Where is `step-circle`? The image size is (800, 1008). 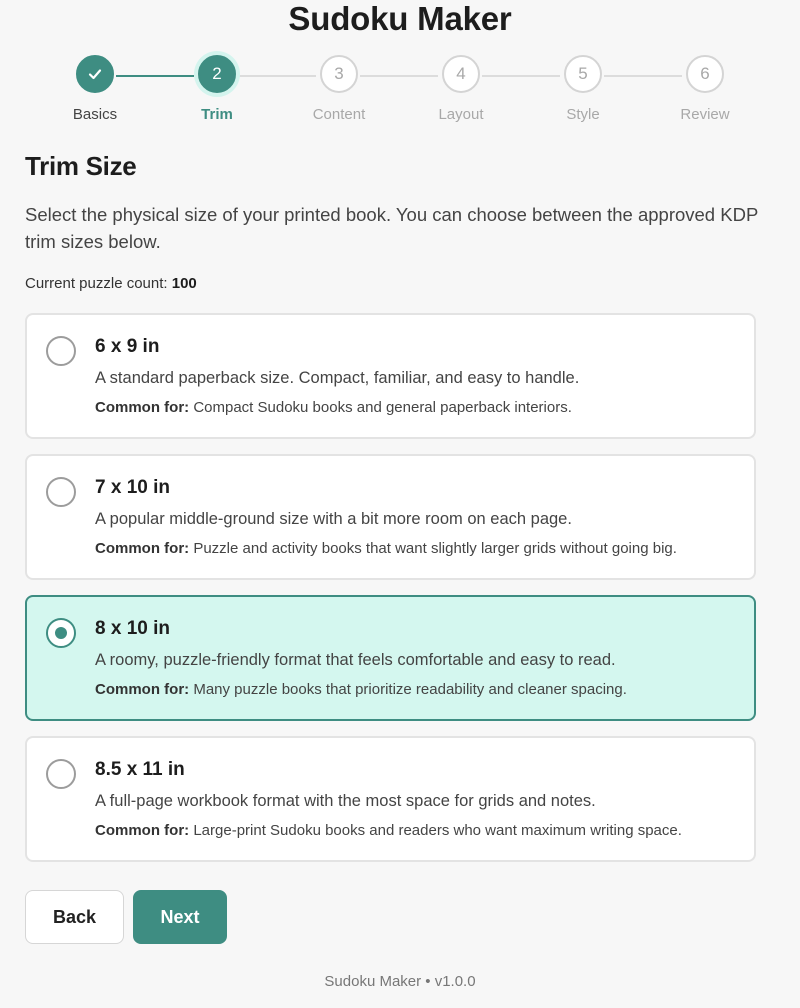
step-circle is located at coordinates (95, 74).